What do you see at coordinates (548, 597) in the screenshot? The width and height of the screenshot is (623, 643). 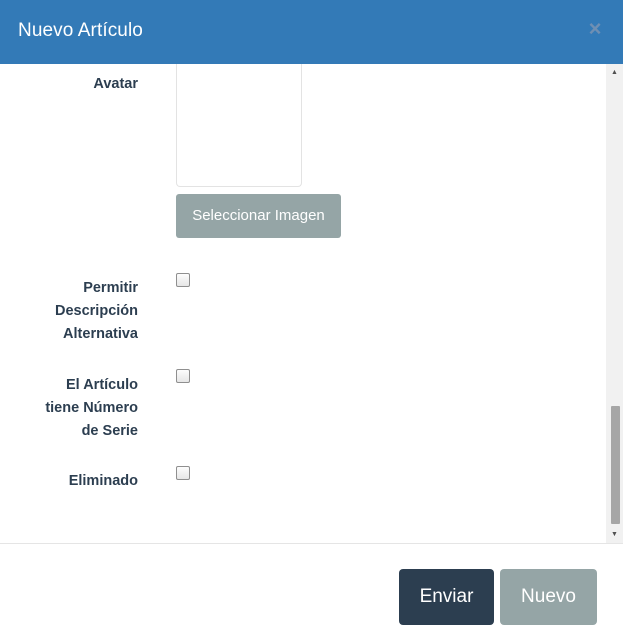 I see `new-button: Nuevo` at bounding box center [548, 597].